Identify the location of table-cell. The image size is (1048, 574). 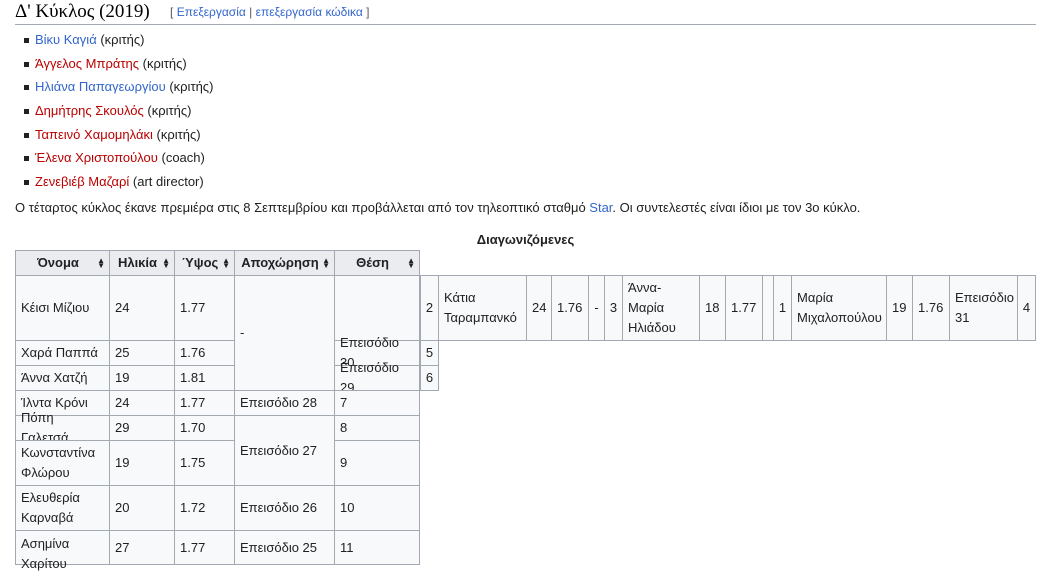
(377, 308).